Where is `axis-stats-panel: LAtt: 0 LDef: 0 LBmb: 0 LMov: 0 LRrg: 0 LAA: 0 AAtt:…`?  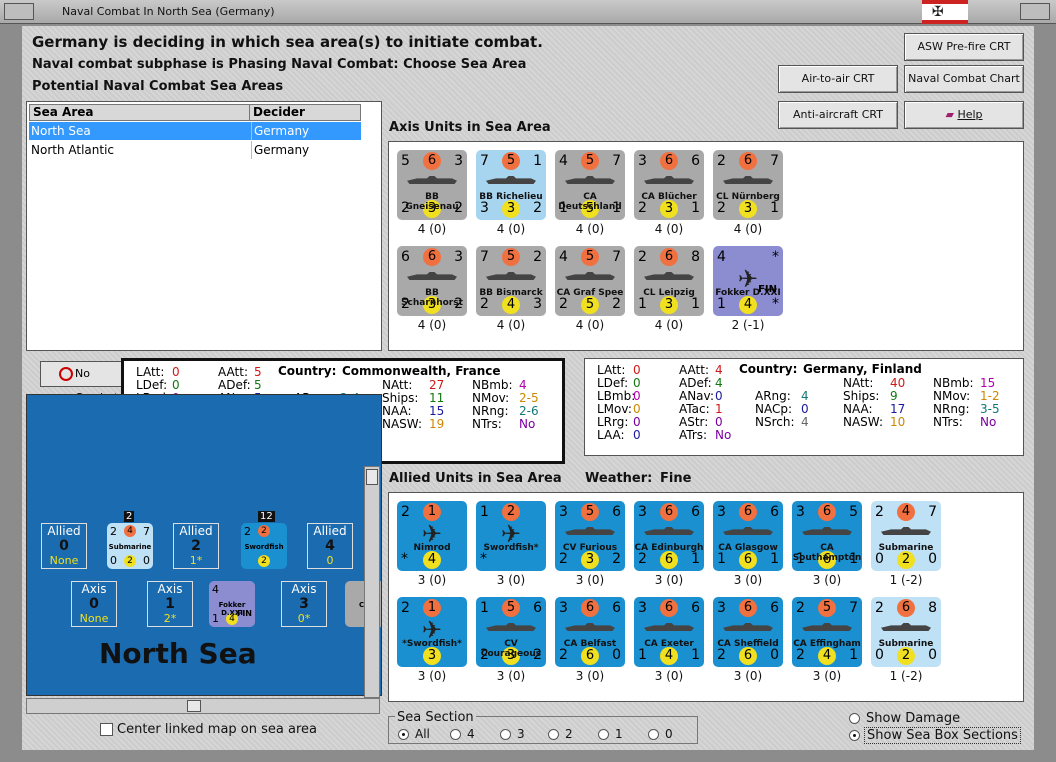 axis-stats-panel: LAtt: 0 LDef: 0 LBmb: 0 LMov: 0 LRrg: 0 LAA: 0 AAtt:… is located at coordinates (804, 407).